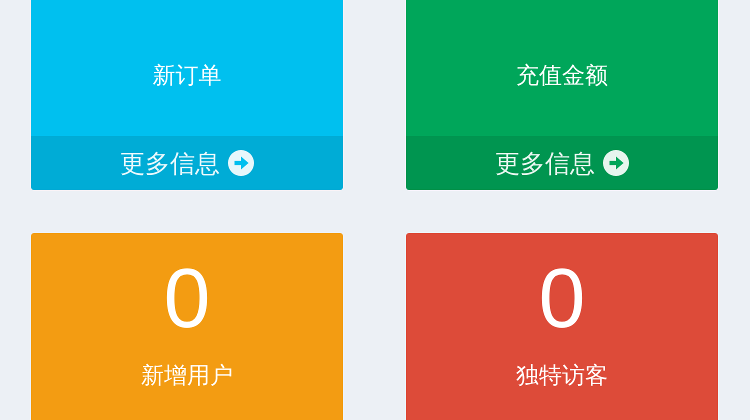 This screenshot has width=750, height=420. I want to click on stat-label: 新订单, so click(187, 76).